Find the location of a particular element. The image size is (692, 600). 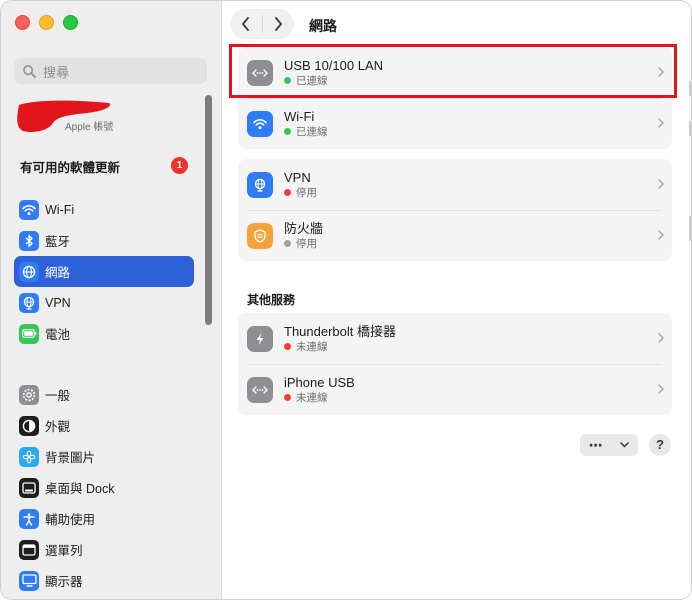

zoom-window-button is located at coordinates (70, 22).